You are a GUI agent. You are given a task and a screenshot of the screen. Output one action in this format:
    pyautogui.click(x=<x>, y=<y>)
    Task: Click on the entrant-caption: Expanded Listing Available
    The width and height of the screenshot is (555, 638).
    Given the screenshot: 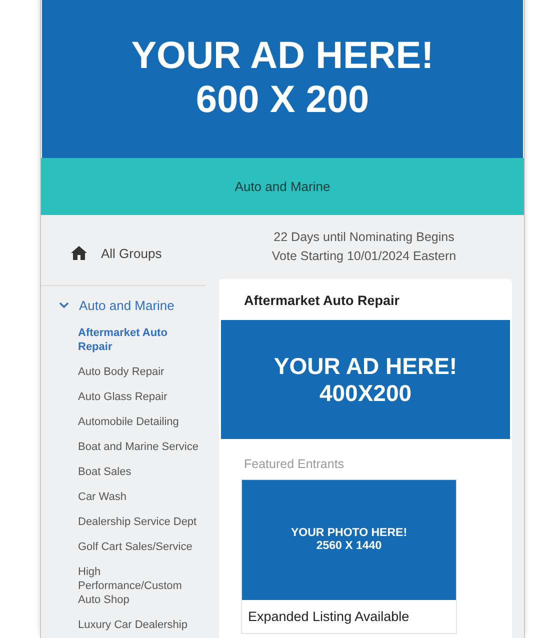 What is the action you would take?
    pyautogui.click(x=328, y=617)
    